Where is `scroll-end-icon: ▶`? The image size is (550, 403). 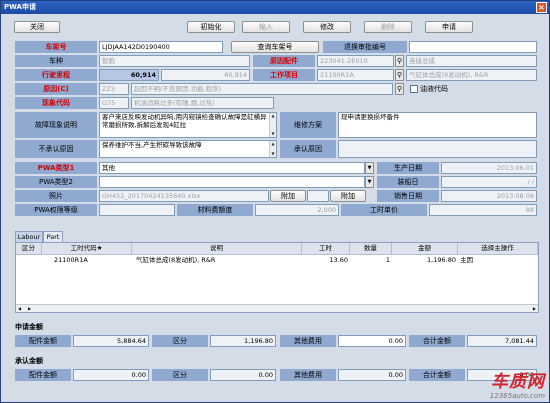 scroll-end-icon: ▶ is located at coordinates (534, 308).